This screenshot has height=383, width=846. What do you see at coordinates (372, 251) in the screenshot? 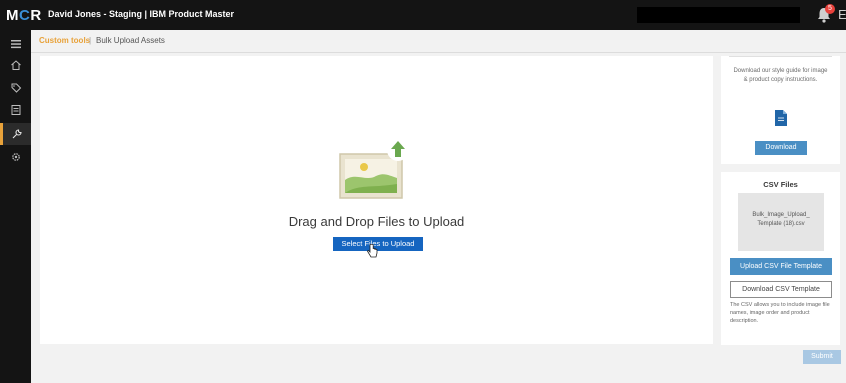
I see `hand-cursor-icon` at bounding box center [372, 251].